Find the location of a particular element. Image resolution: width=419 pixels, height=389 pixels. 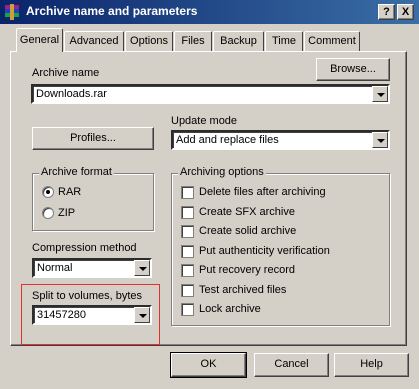

update-mode-select: Add and replace files is located at coordinates (280, 140).